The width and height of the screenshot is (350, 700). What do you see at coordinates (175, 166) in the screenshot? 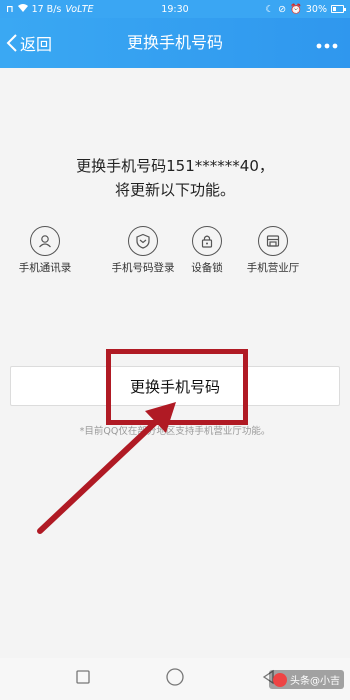
I see `headline-line1: 更换手机号码151******40，` at bounding box center [175, 166].